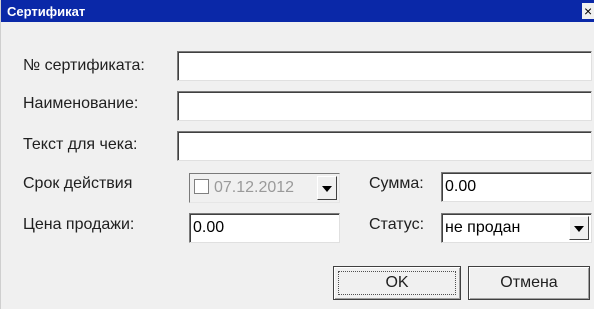 The height and width of the screenshot is (309, 594). What do you see at coordinates (201, 186) in the screenshot?
I see `validity-checkbox` at bounding box center [201, 186].